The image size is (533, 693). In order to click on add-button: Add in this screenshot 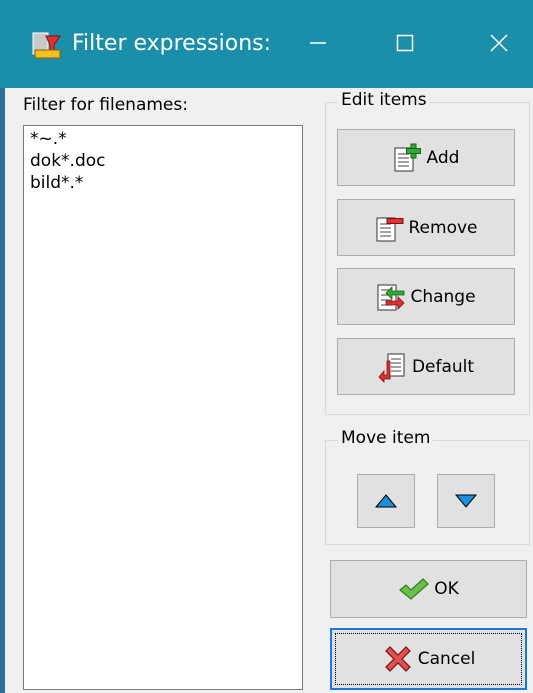, I will do `click(426, 157)`.